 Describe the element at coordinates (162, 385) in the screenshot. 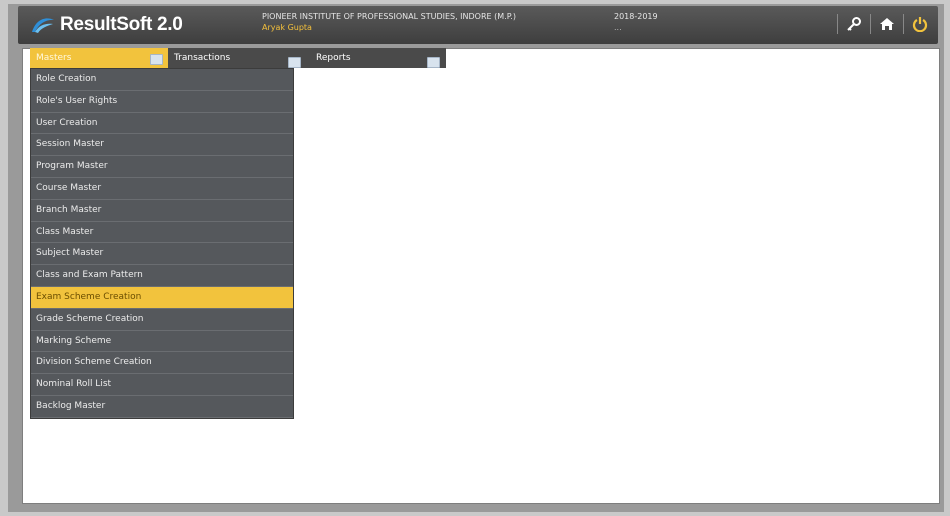

I see `dropdown-item: Nominal Roll List` at that location.